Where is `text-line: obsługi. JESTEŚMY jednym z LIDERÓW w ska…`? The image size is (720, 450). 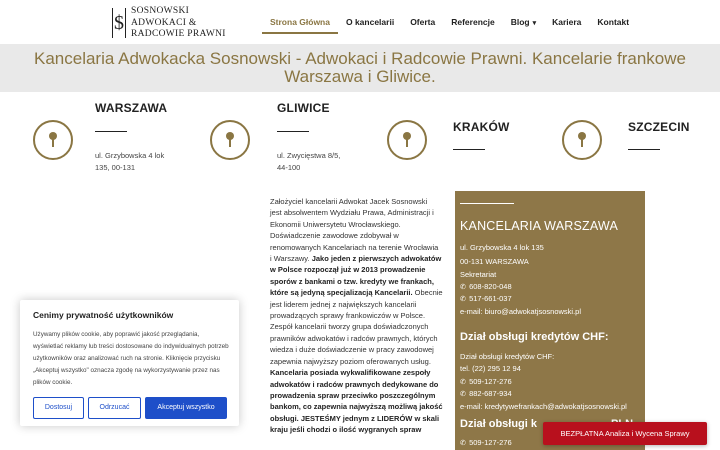 text-line: obsługi. JESTEŚMY jednym z LIDERÓW w ska… is located at coordinates (355, 418).